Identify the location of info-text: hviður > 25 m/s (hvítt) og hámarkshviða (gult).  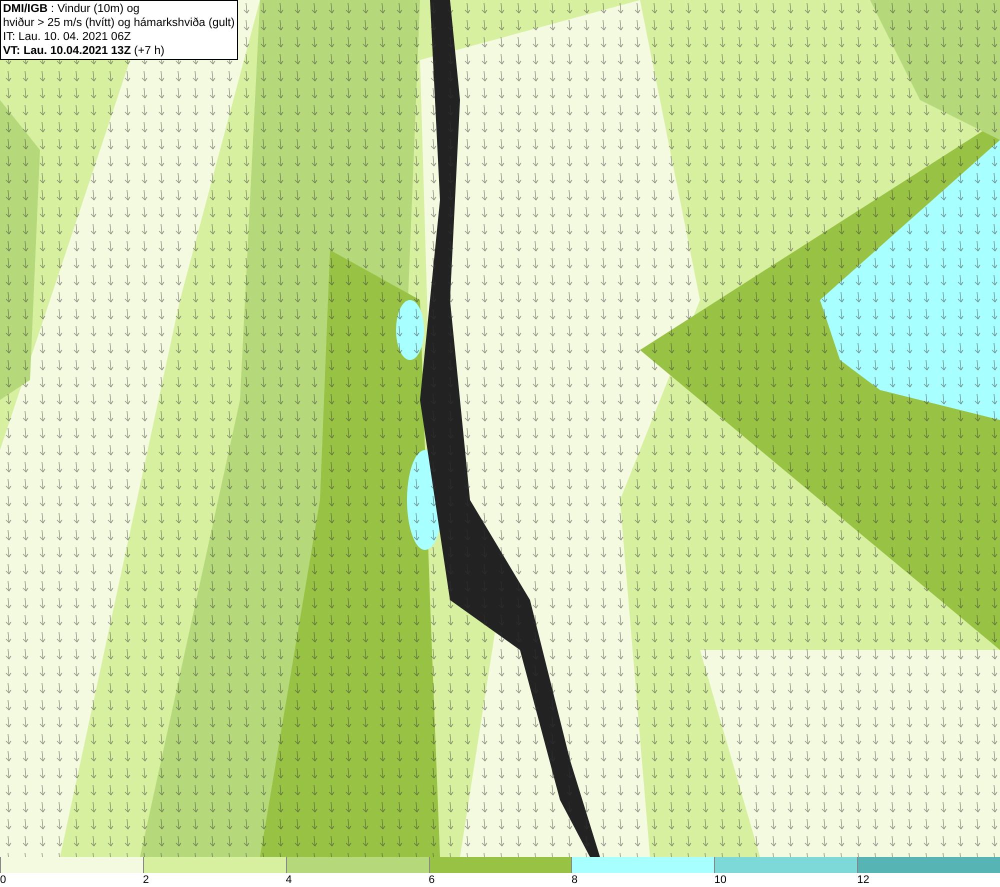
(119, 23).